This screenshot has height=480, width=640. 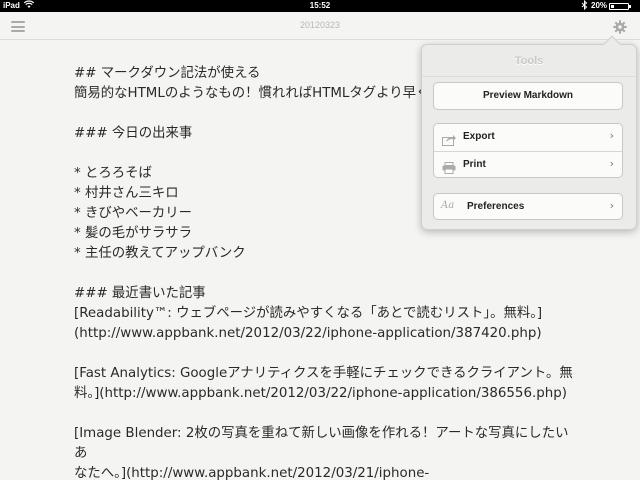 I want to click on tools-action-group: Export › Print ›, so click(x=528, y=150).